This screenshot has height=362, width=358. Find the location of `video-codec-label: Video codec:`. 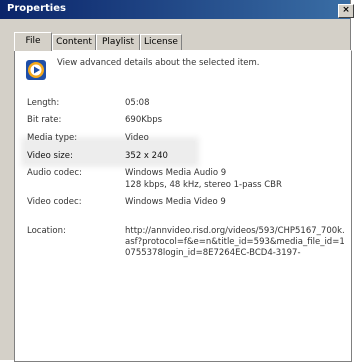

video-codec-label: Video codec: is located at coordinates (54, 202).